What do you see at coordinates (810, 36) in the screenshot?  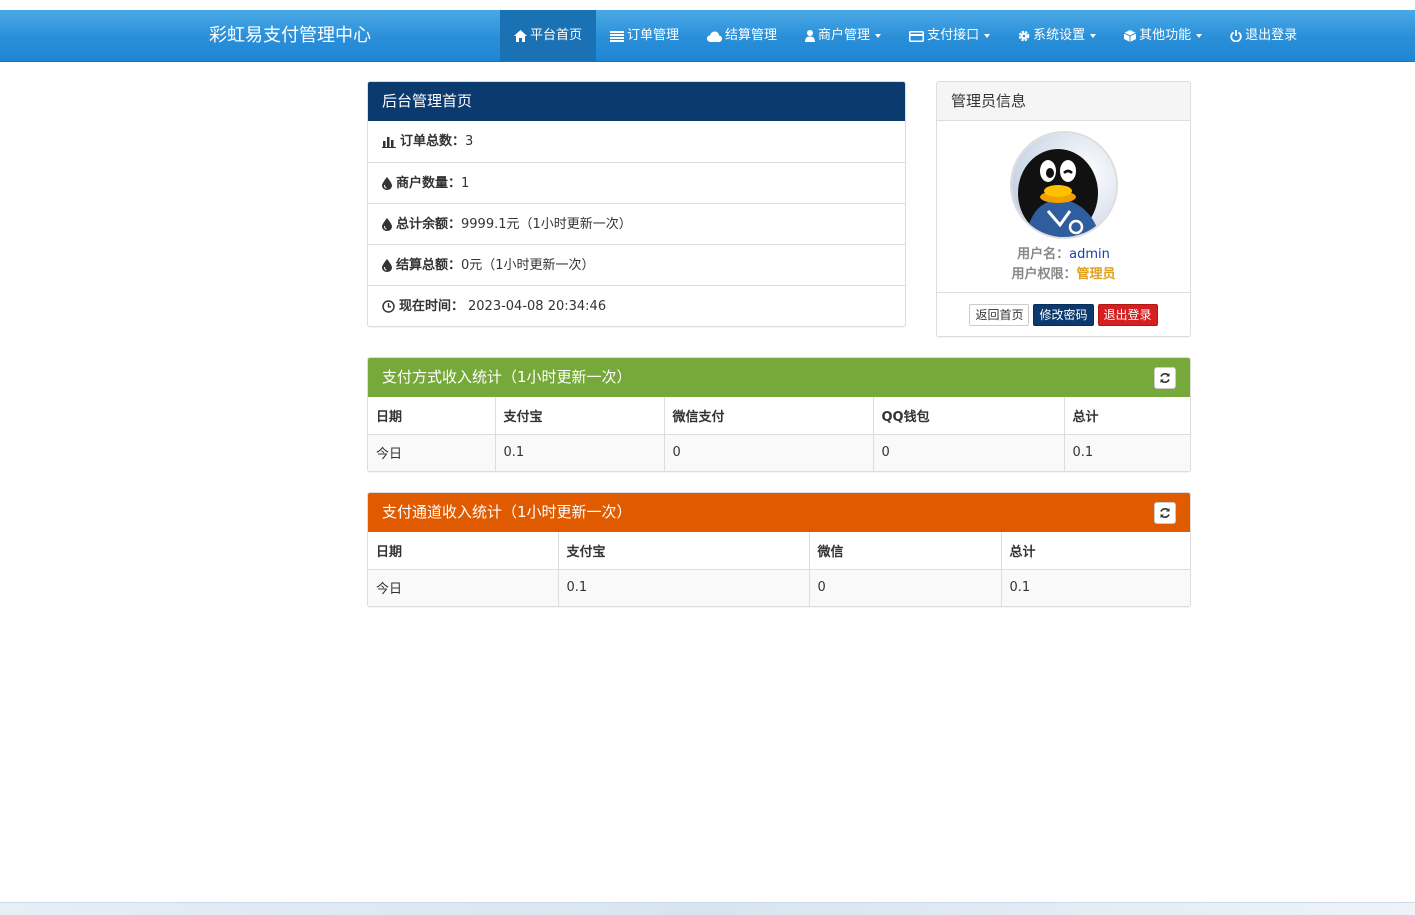 I see `user-icon` at bounding box center [810, 36].